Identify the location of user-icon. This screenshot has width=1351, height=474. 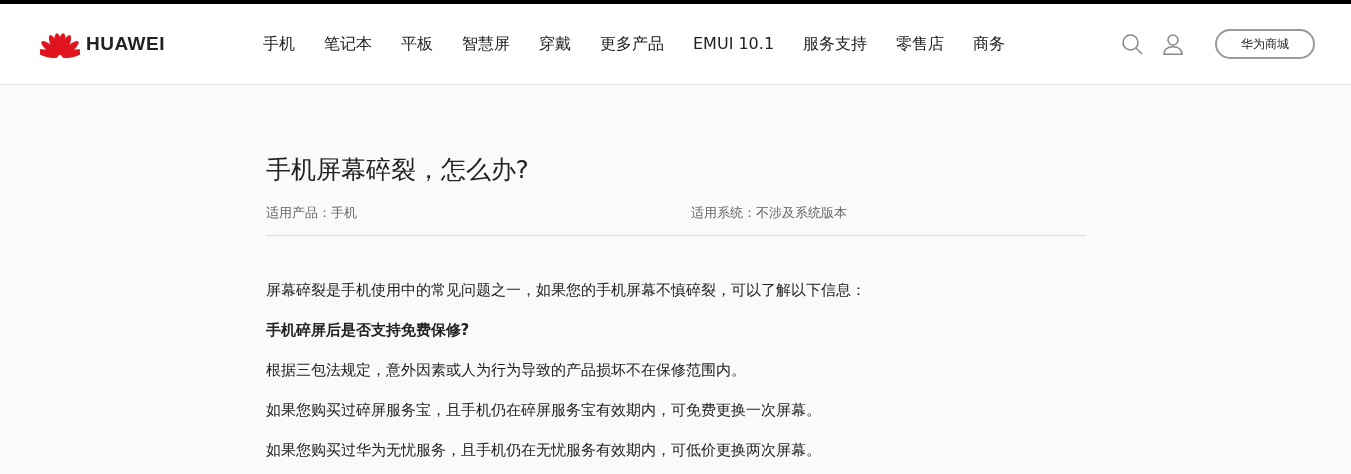
(1173, 44).